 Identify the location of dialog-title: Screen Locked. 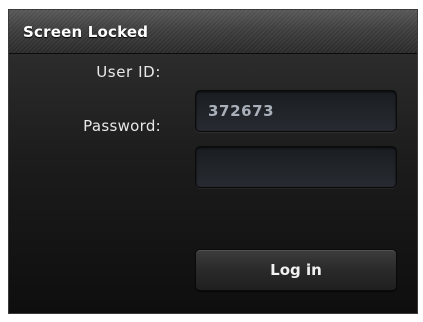
(86, 32).